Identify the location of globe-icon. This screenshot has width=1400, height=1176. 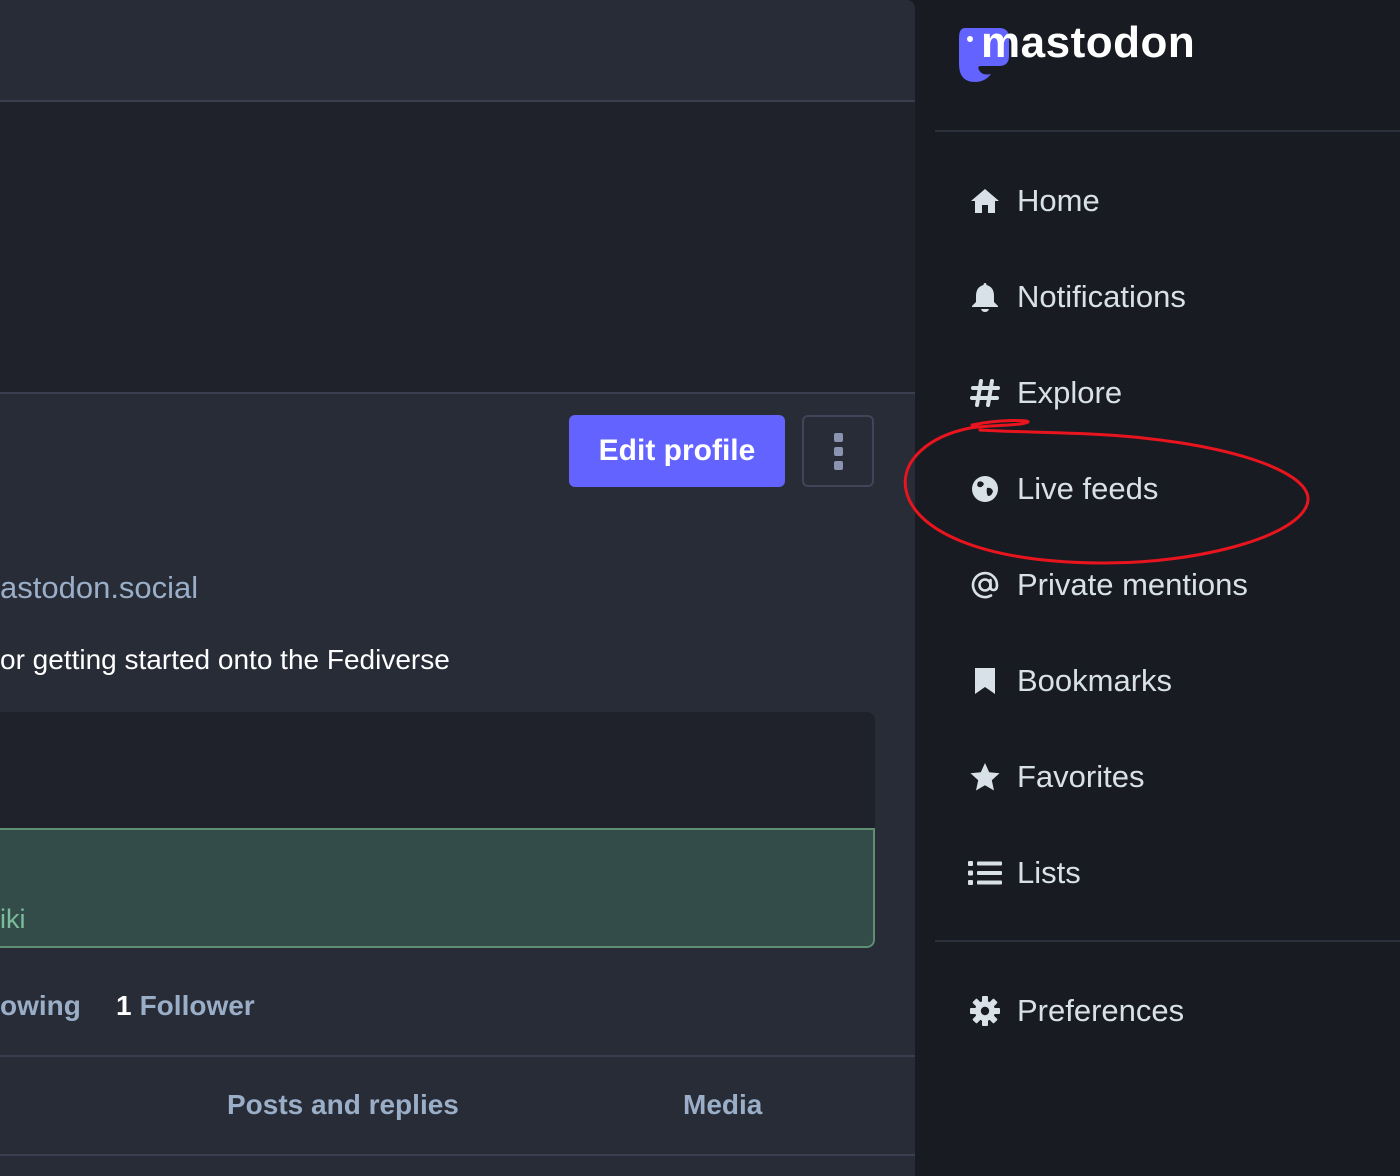
(985, 489).